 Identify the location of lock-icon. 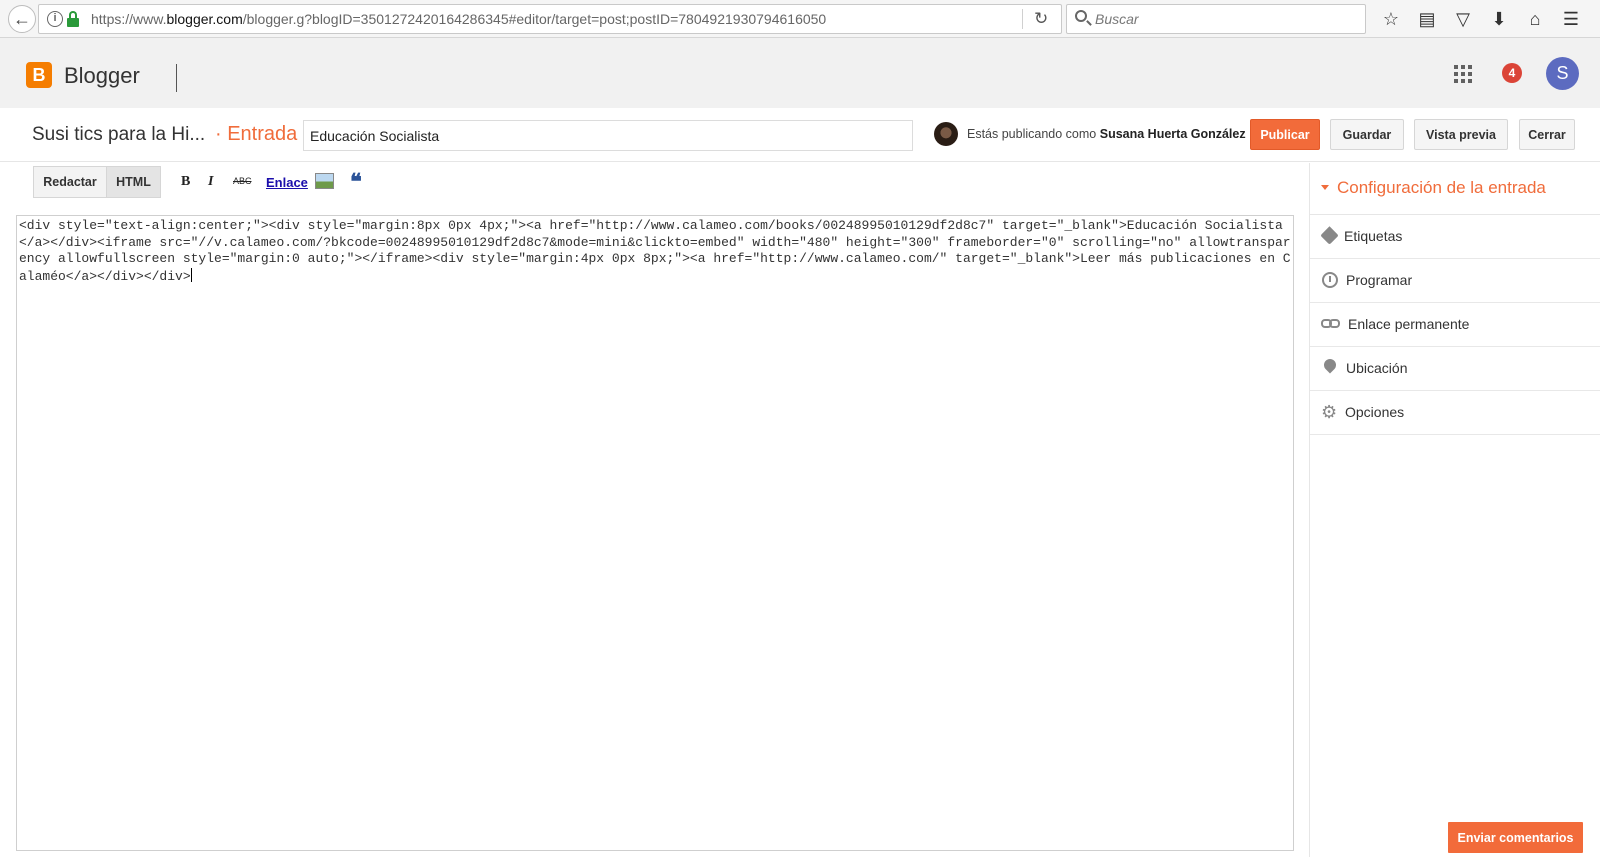
(73, 19).